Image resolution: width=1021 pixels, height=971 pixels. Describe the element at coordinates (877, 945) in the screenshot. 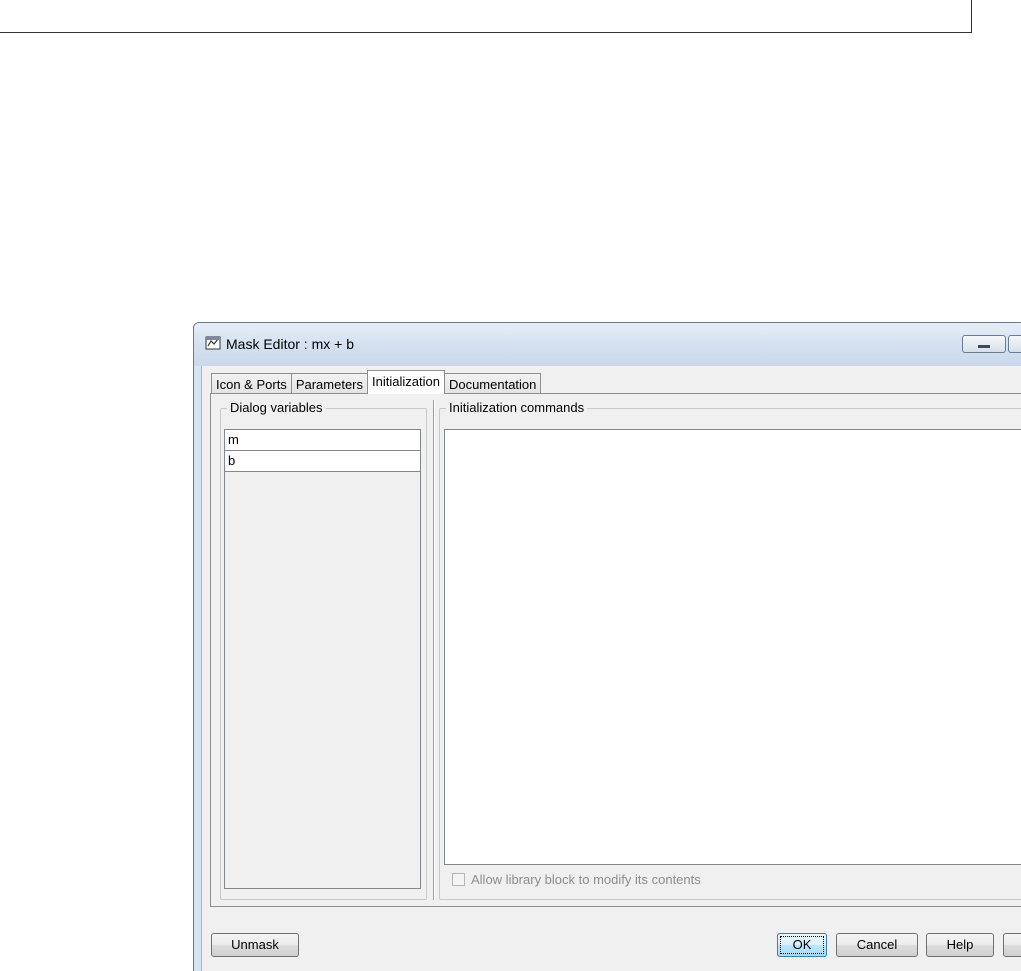

I see `cancel-button: Cancel` at that location.